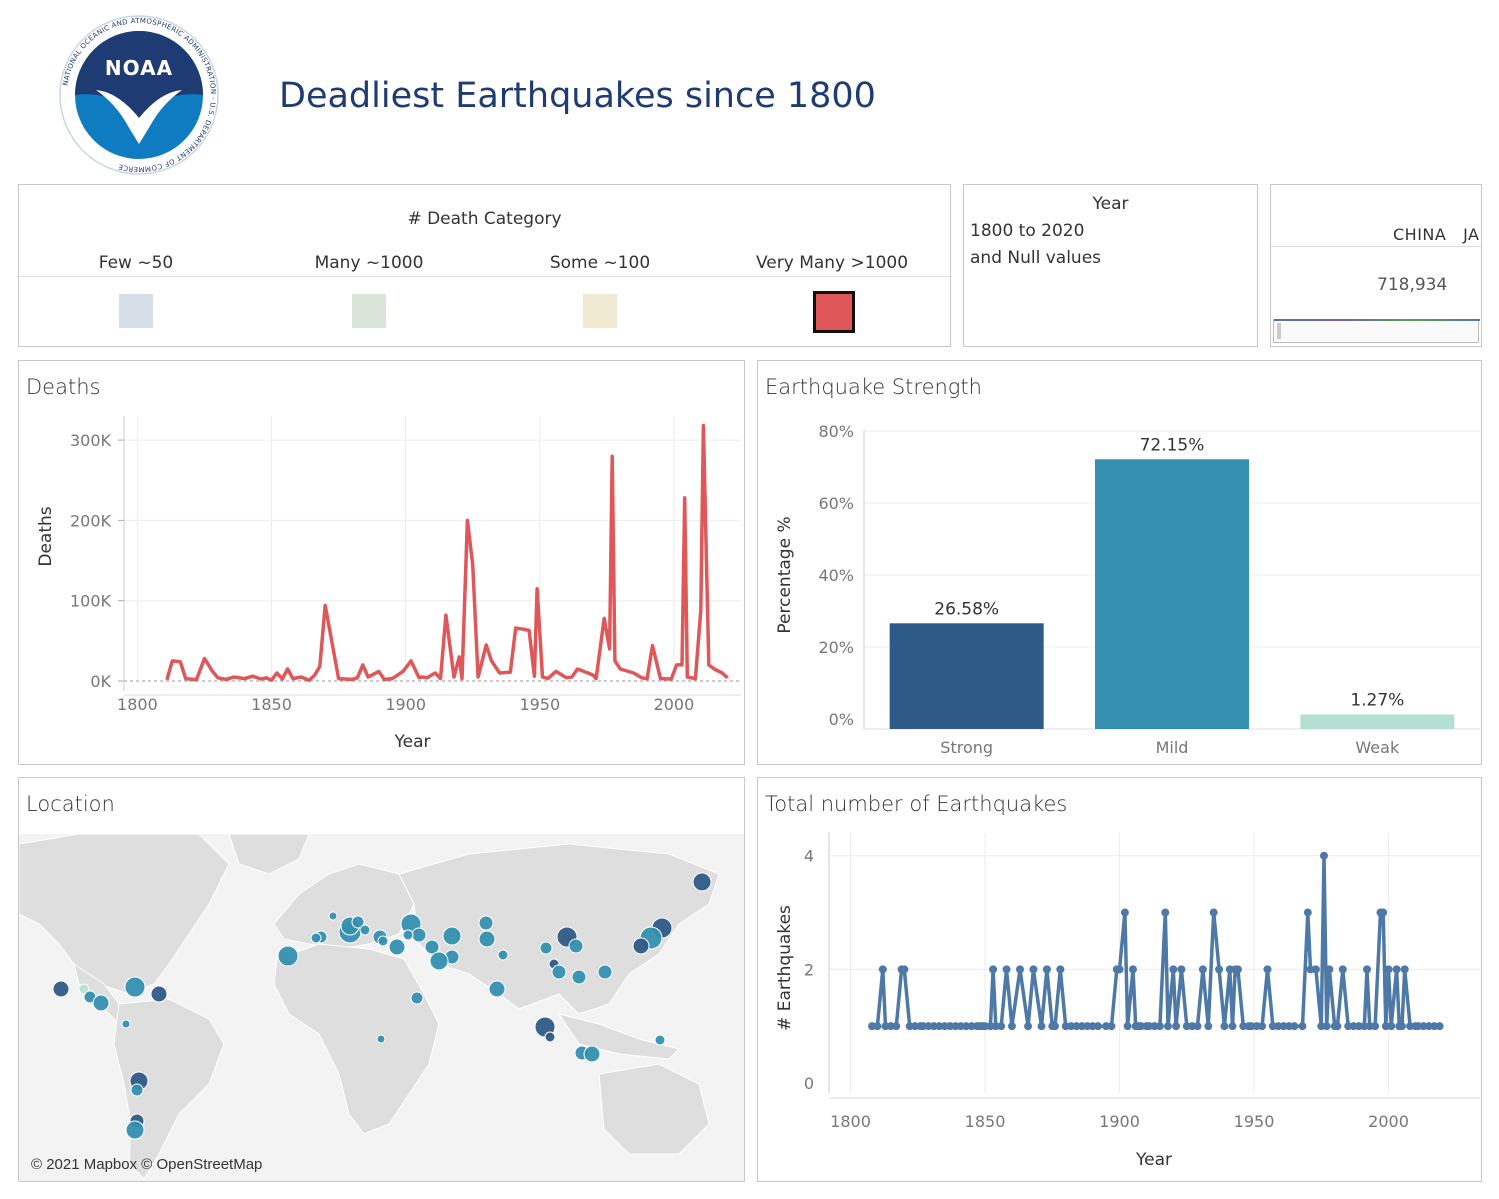 This screenshot has width=1499, height=1199. What do you see at coordinates (1172, 445) in the screenshot?
I see `strength-value-label: 72.15%` at bounding box center [1172, 445].